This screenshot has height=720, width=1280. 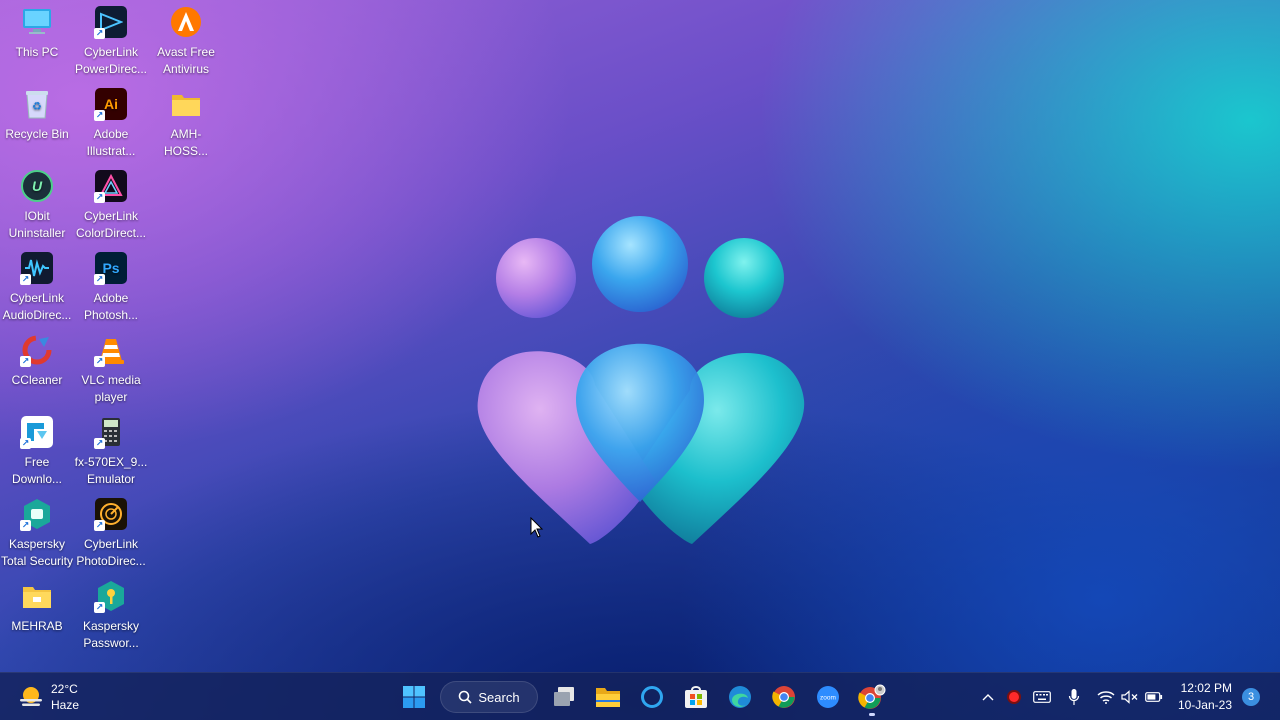 I want to click on adobe-photoshop-icon: Ps ↗, so click(x=110, y=268).